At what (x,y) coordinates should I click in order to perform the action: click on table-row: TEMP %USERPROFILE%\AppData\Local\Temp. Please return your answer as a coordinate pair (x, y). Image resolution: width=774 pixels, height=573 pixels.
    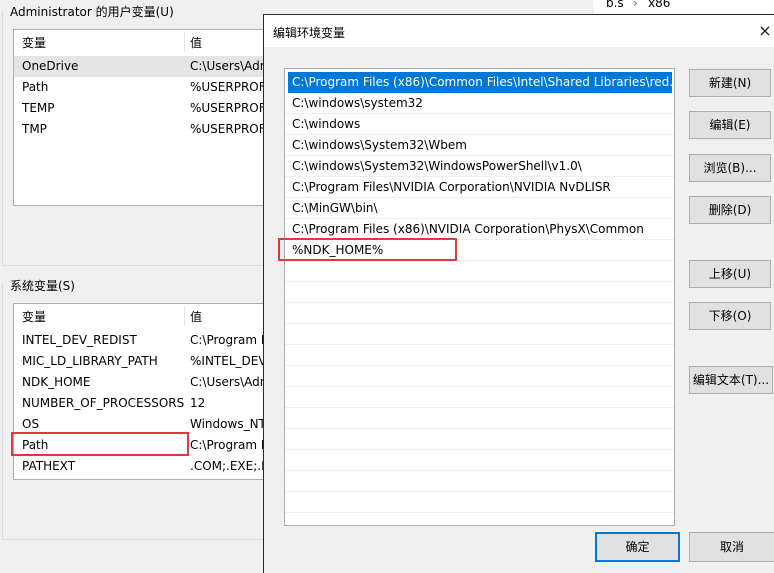
    Looking at the image, I should click on (144, 108).